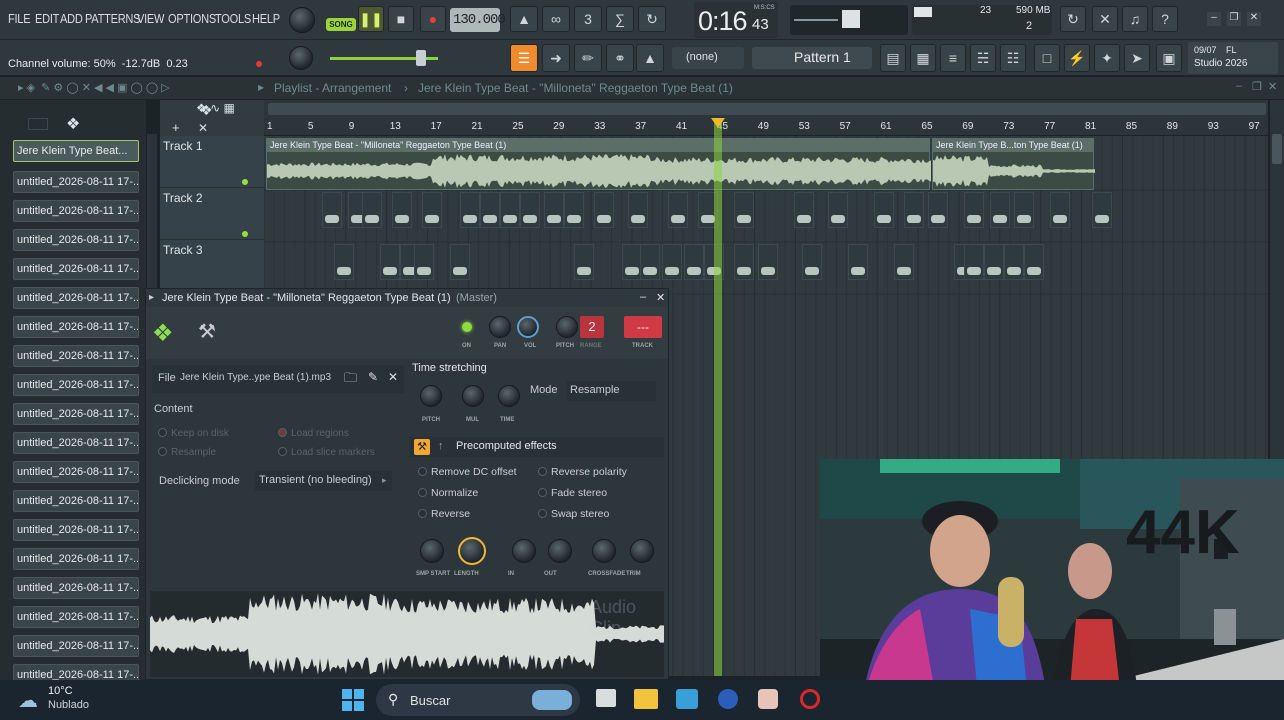 Image resolution: width=1284 pixels, height=720 pixels. Describe the element at coordinates (582, 472) in the screenshot. I see `reverse-polarity-option: Reverse polarity` at that location.